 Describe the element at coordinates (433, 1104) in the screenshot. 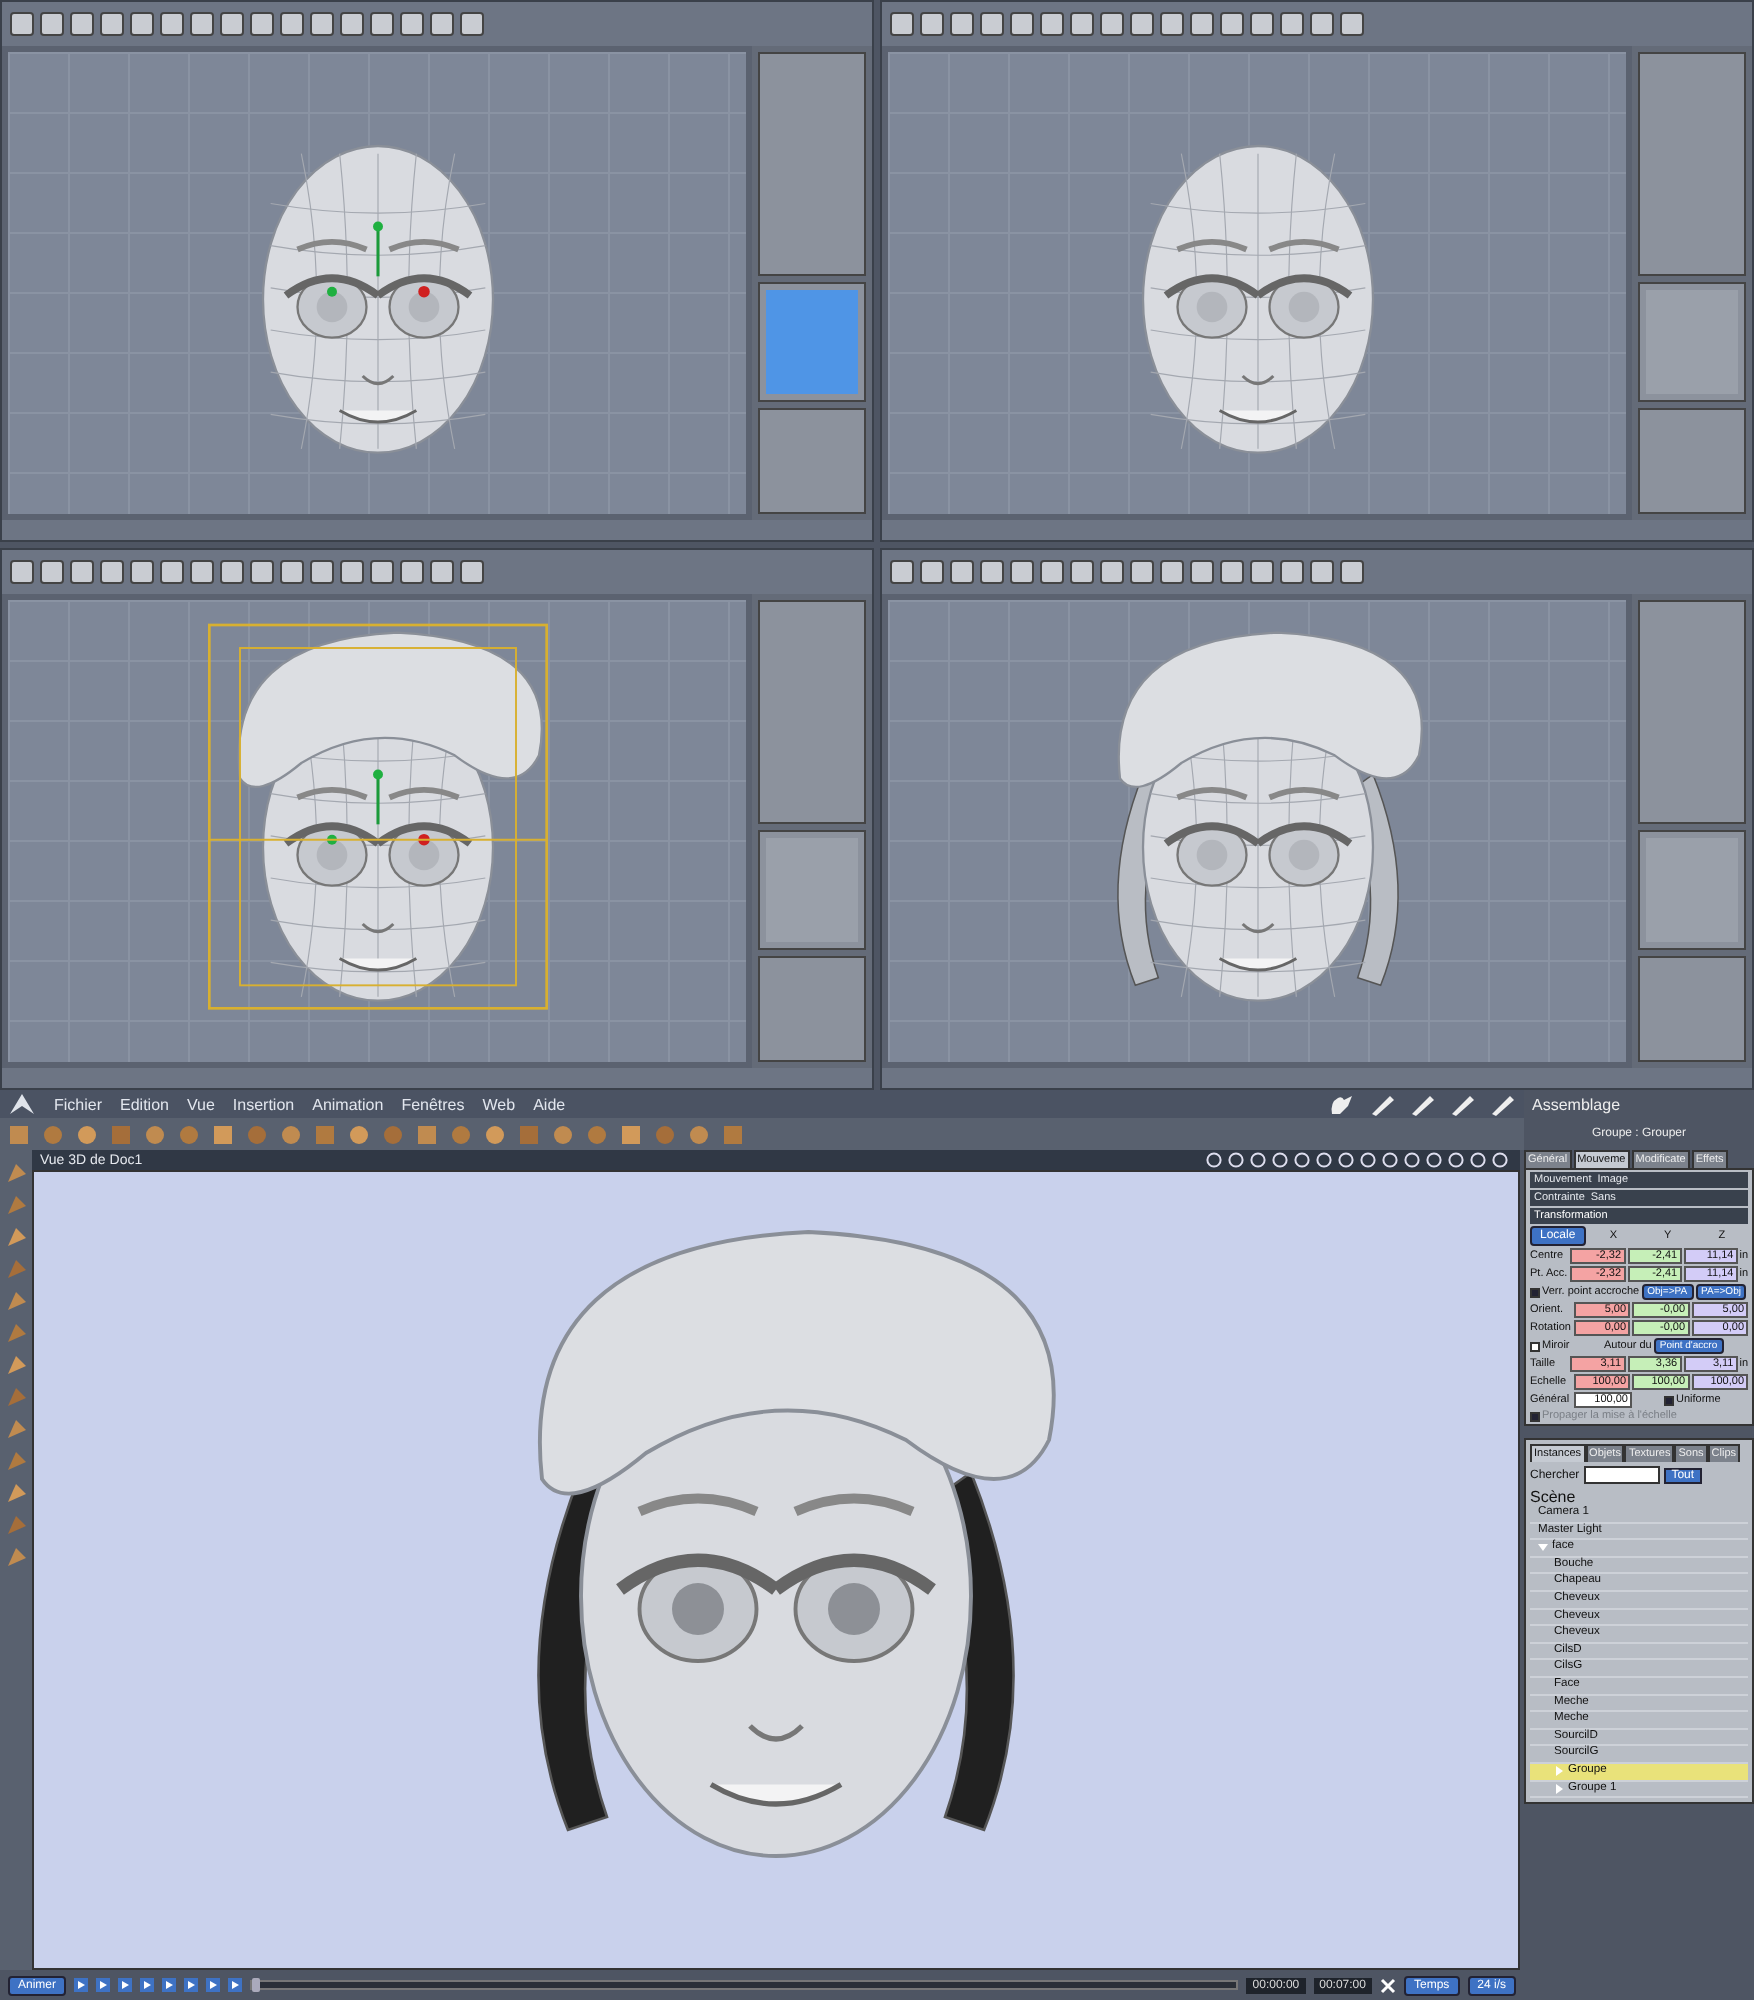

I see `menu-item: Fenêtres` at that location.